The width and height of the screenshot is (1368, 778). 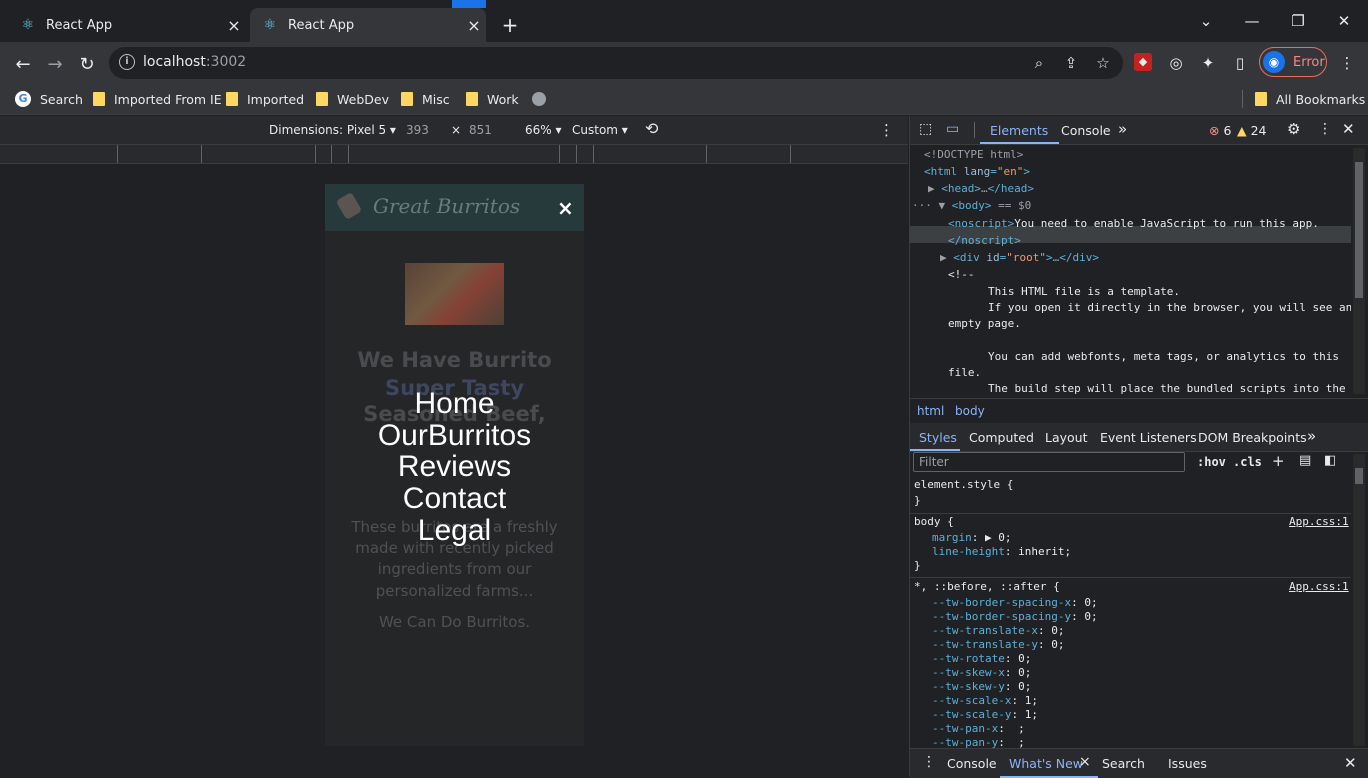 What do you see at coordinates (23, 64) in the screenshot?
I see `back-button: ←` at bounding box center [23, 64].